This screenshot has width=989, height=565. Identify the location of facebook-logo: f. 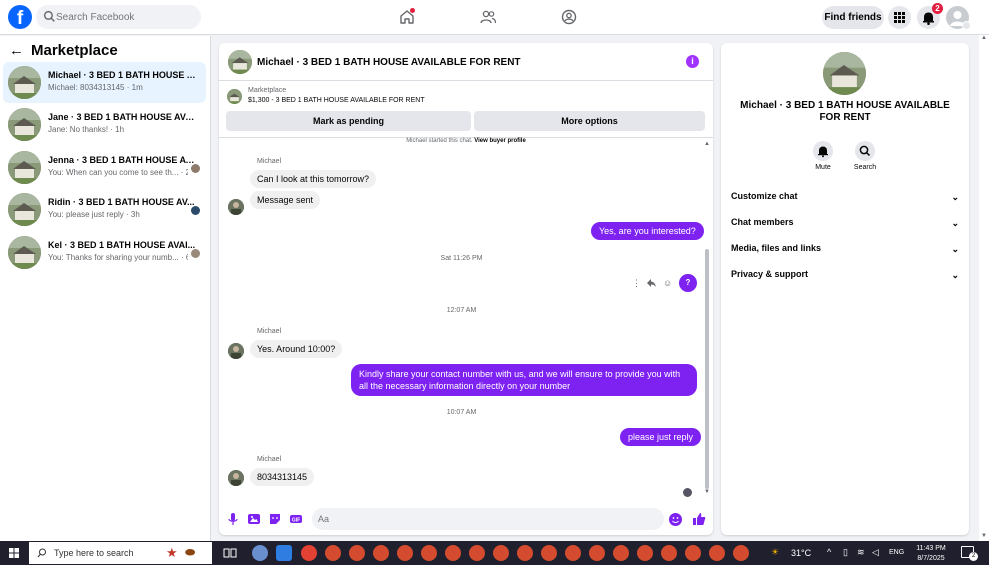
(20, 17).